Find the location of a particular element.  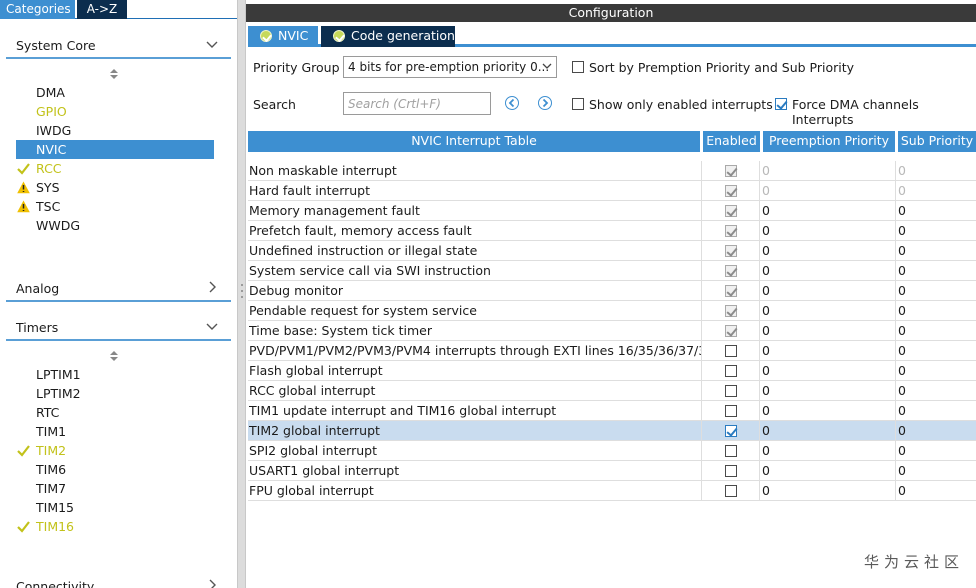

table-row: SPI2 global interrupt 0 0 is located at coordinates (612, 451).